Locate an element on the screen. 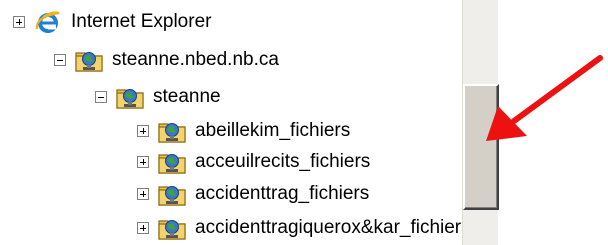 This screenshot has height=245, width=608. red-arrow-icon is located at coordinates (544, 98).